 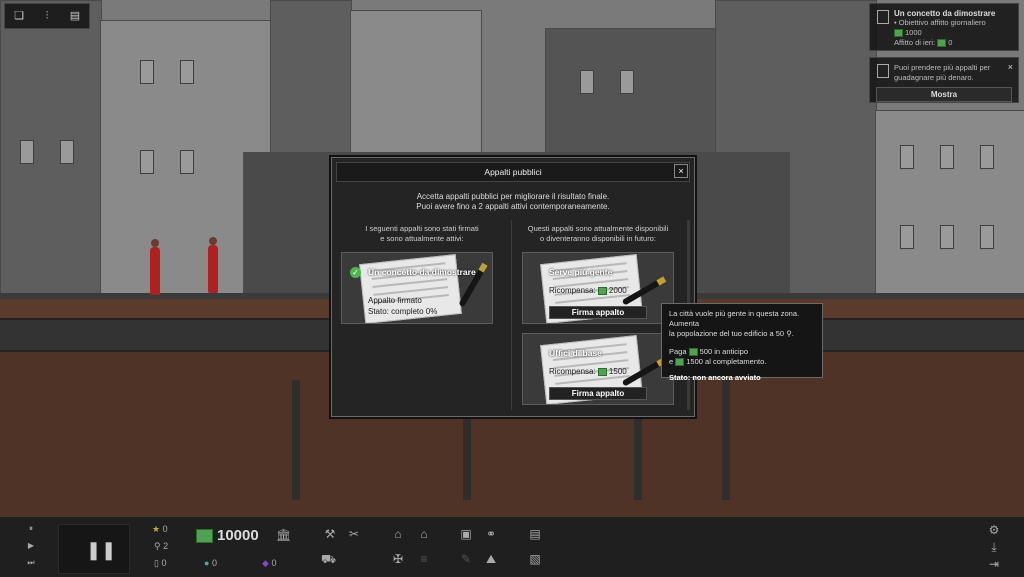 I want to click on population-stat: ⚲ 2, so click(x=161, y=546).